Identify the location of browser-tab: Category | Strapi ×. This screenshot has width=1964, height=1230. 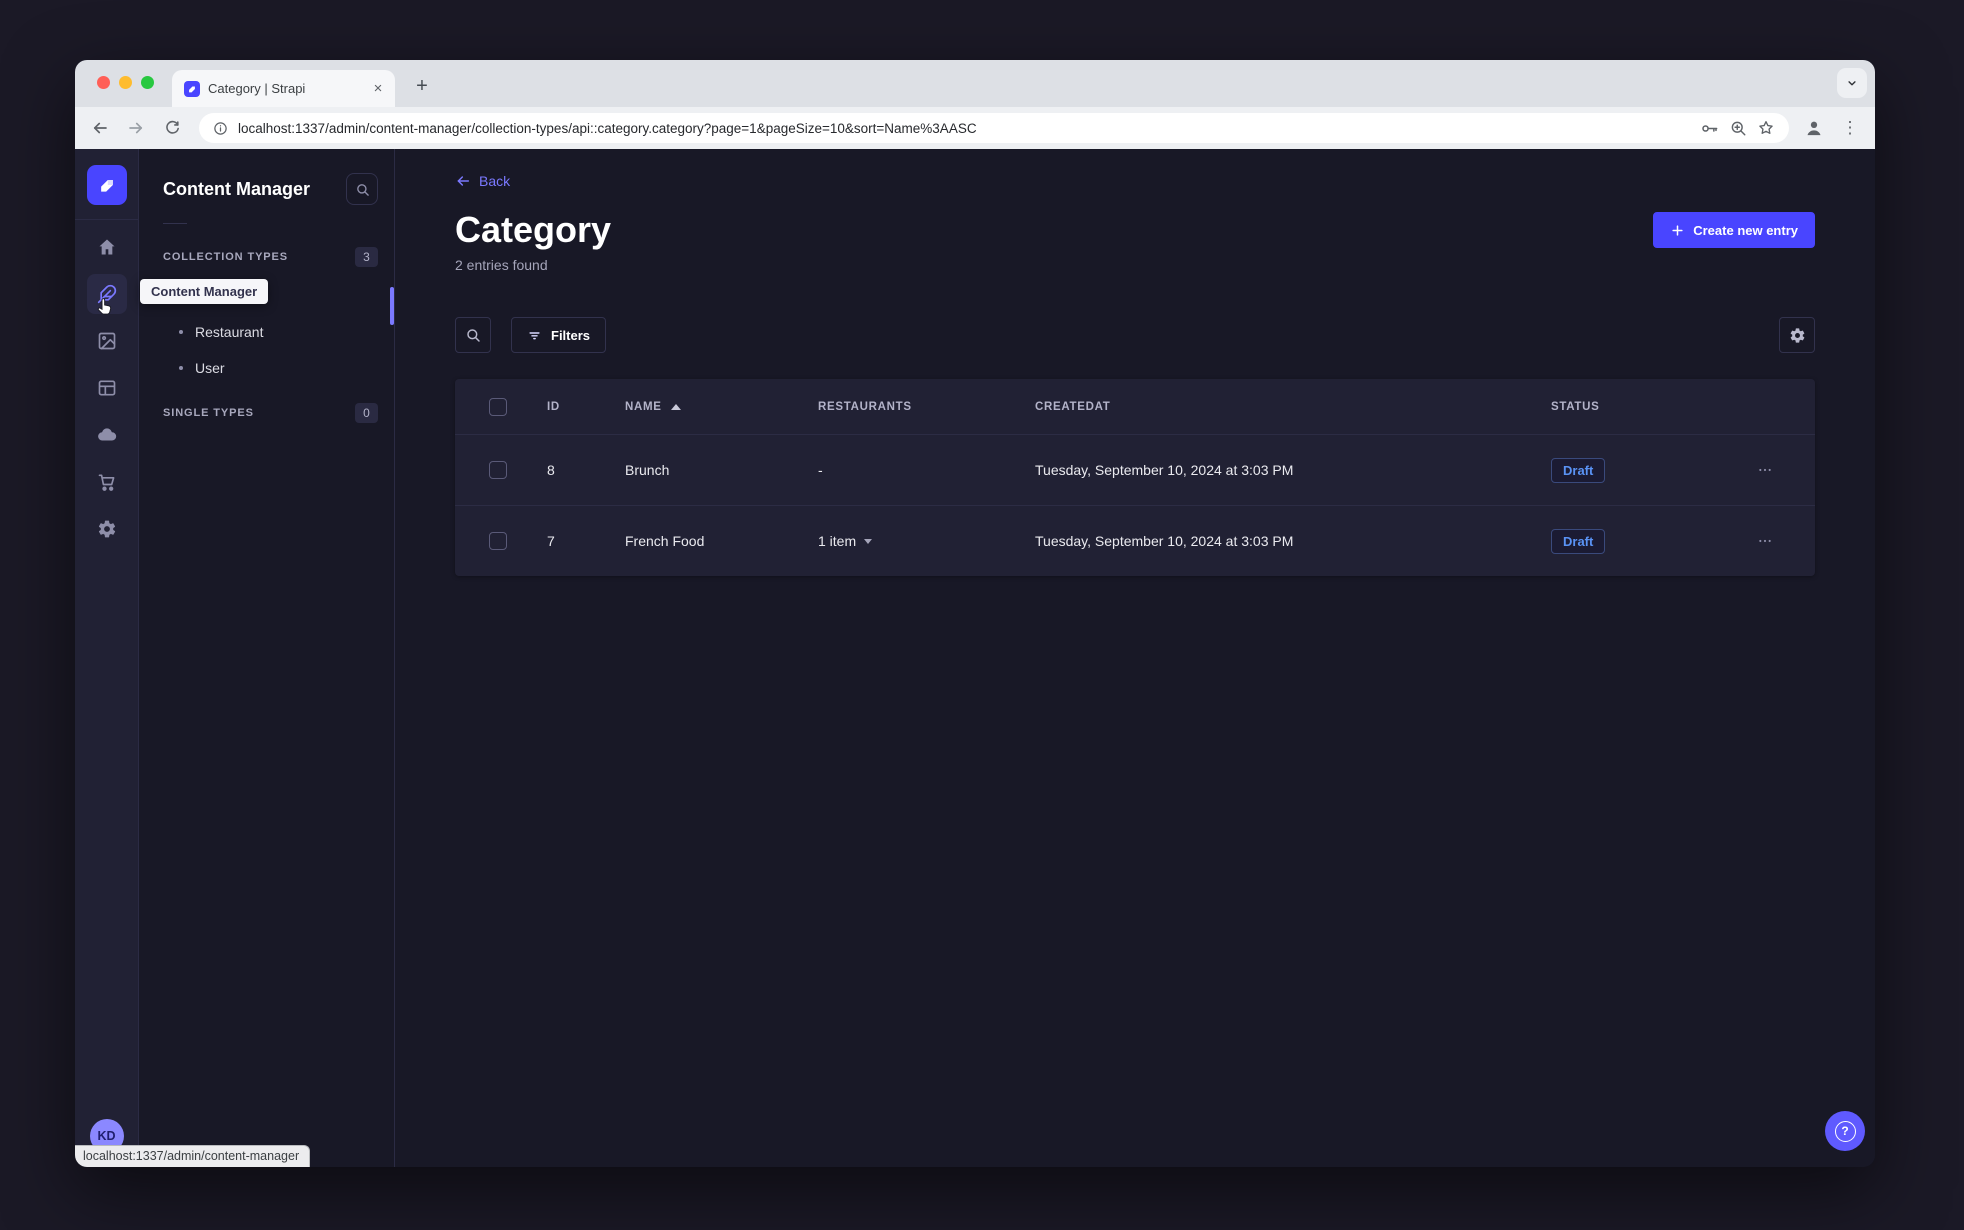
(283, 88).